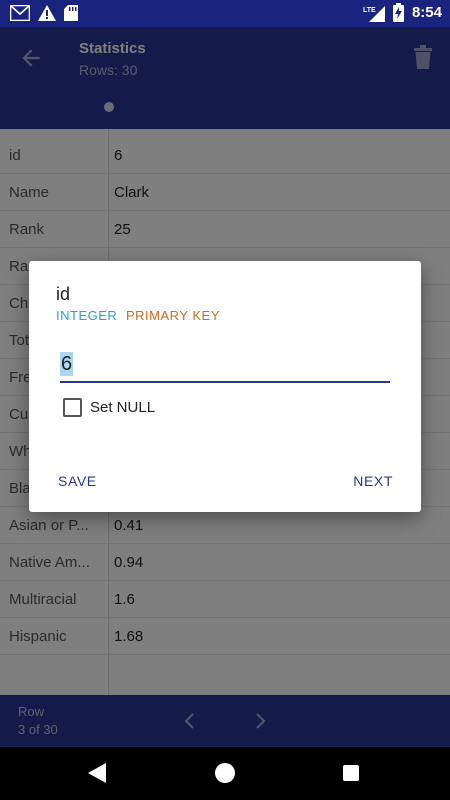 The image size is (450, 800). Describe the element at coordinates (122, 407) in the screenshot. I see `set-null-label: Set NULL` at that location.